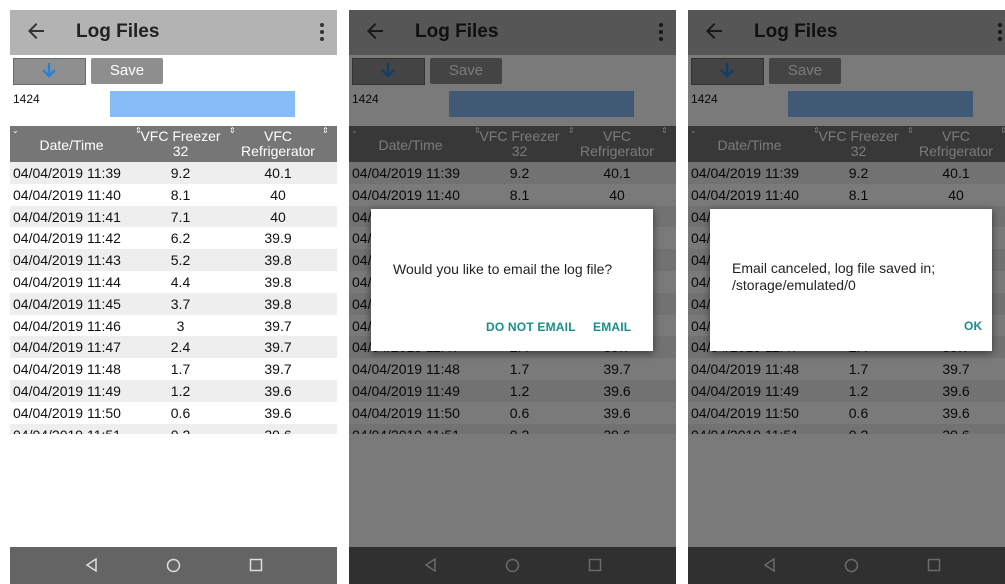  I want to click on datetime-cell: 04/04/2019 11:39, so click(67, 173).